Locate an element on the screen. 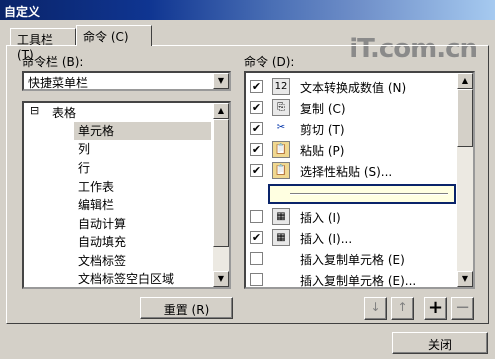 This screenshot has height=359, width=495. commands-label: 命令 (D): is located at coordinates (269, 62).